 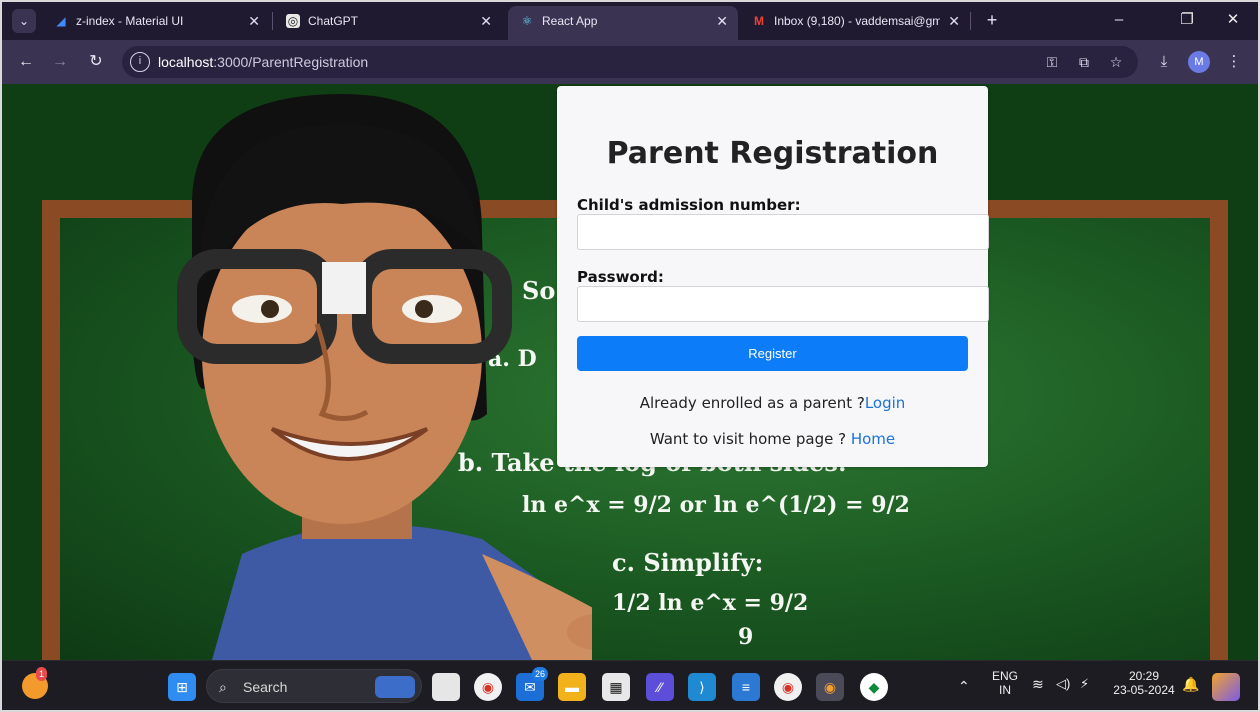 I want to click on chalk-text: 9, so click(x=746, y=637).